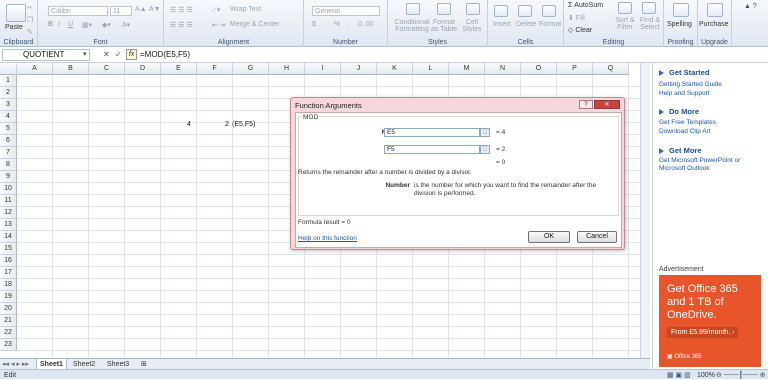 This screenshot has height=380, width=768. I want to click on column-header: L, so click(431, 69).